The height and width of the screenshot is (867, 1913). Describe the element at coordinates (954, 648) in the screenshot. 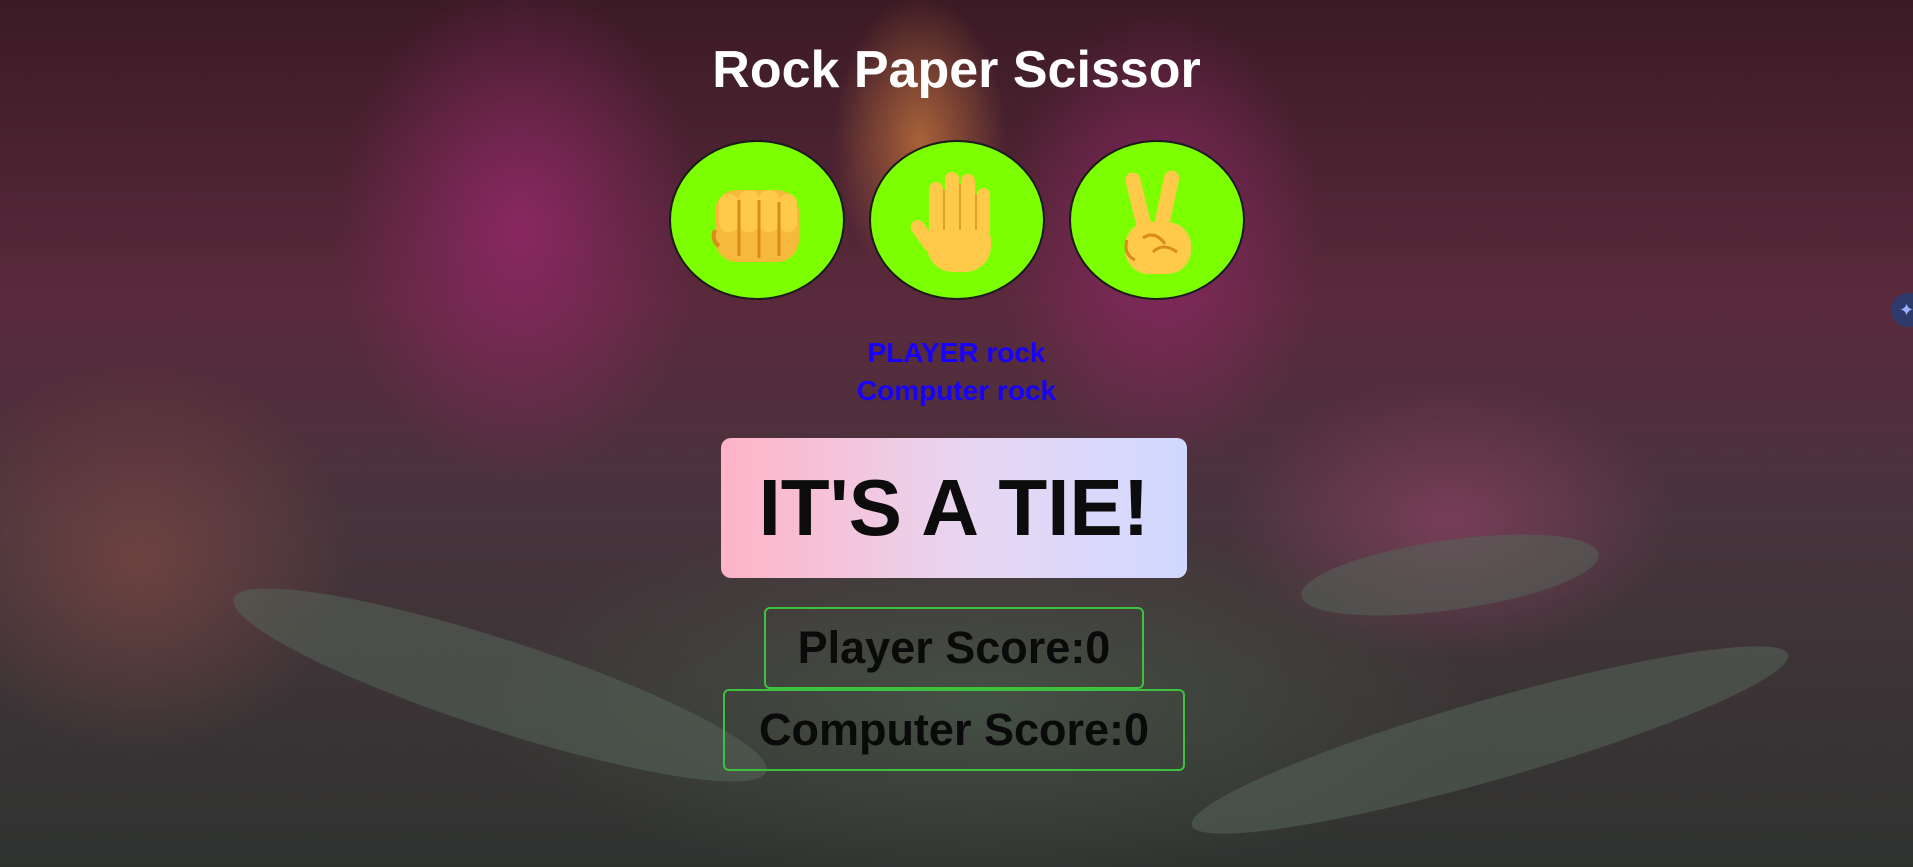

I see `player-score: Player Score:0` at that location.